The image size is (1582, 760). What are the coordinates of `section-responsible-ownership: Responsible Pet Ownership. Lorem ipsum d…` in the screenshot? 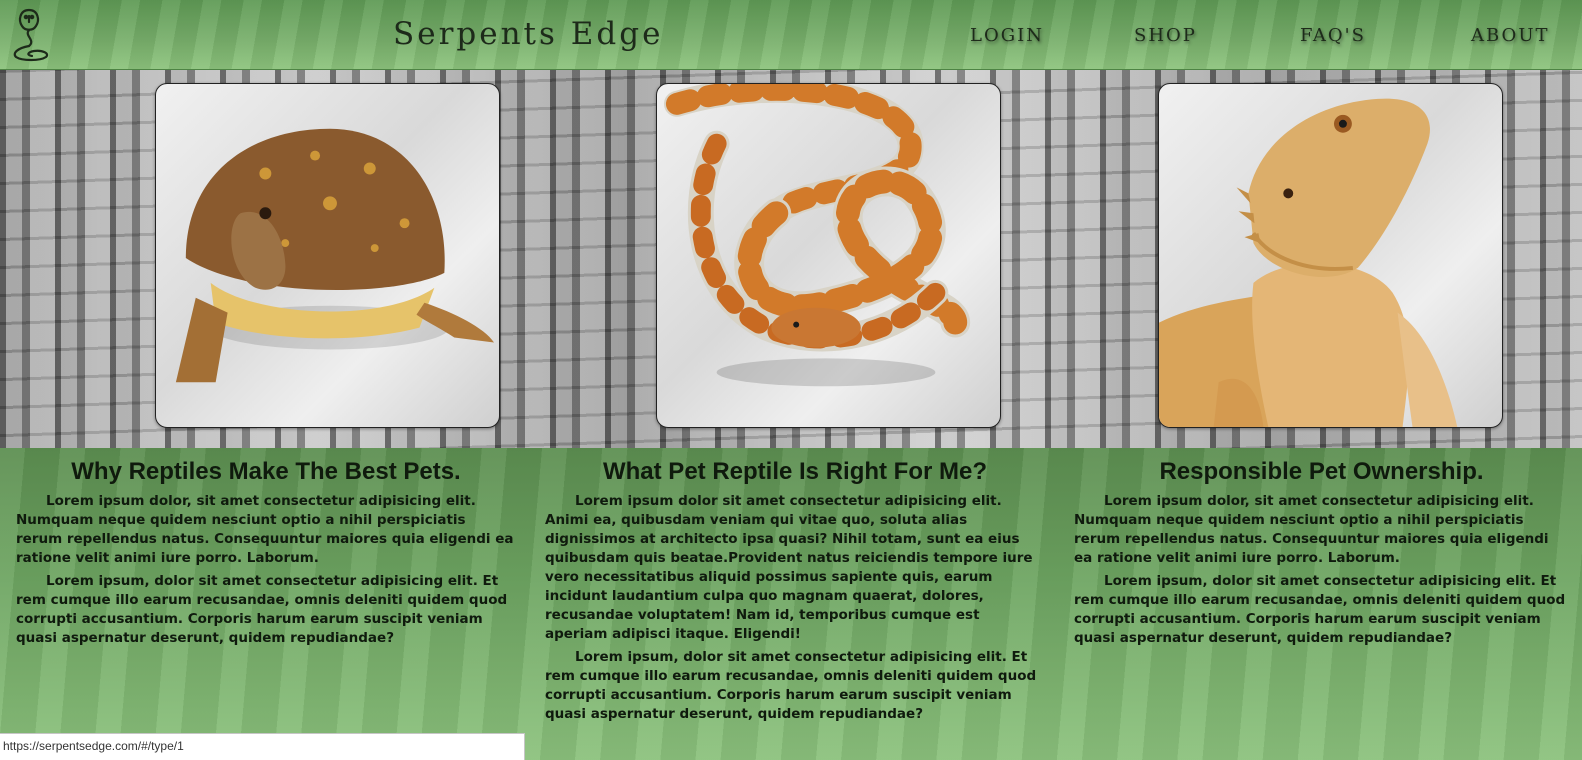 It's located at (1321, 555).